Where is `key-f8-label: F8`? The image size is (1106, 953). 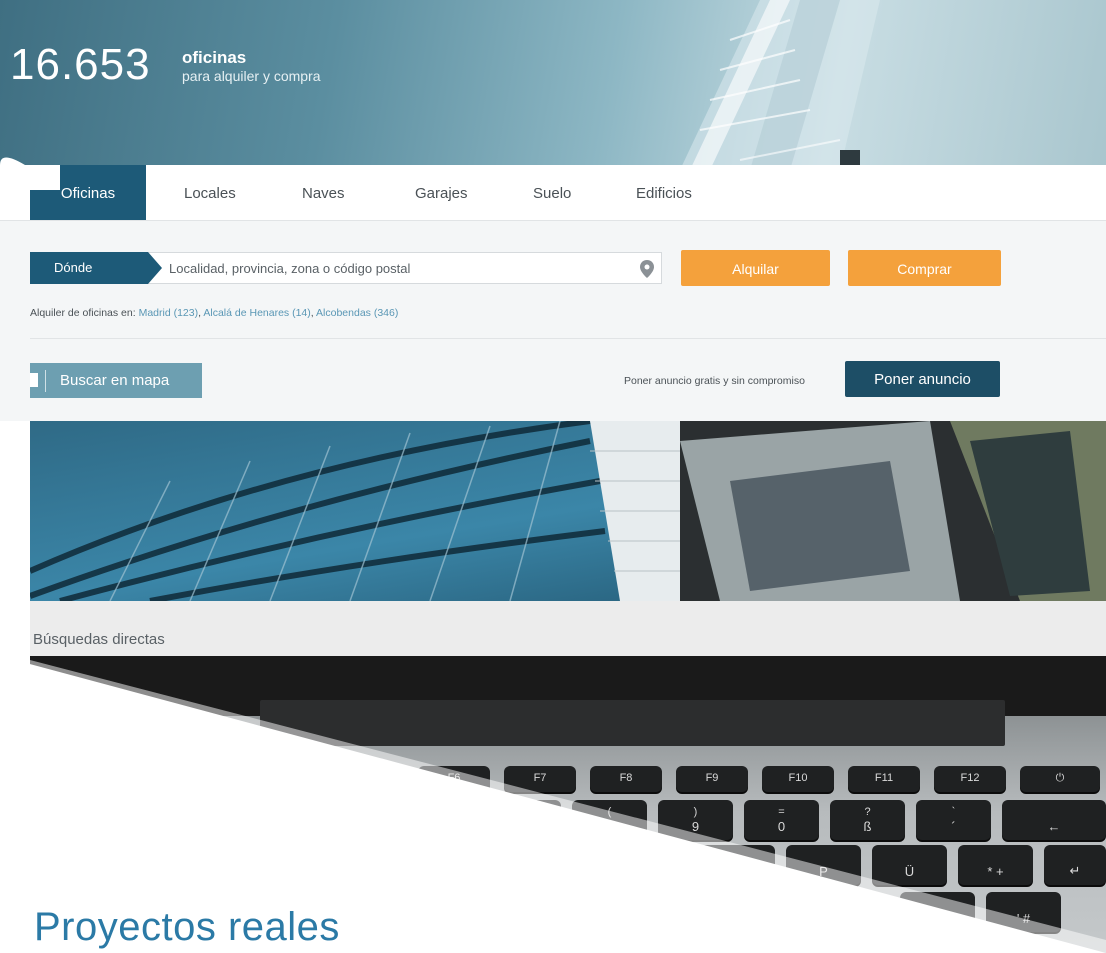
key-f8-label: F8 is located at coordinates (626, 778).